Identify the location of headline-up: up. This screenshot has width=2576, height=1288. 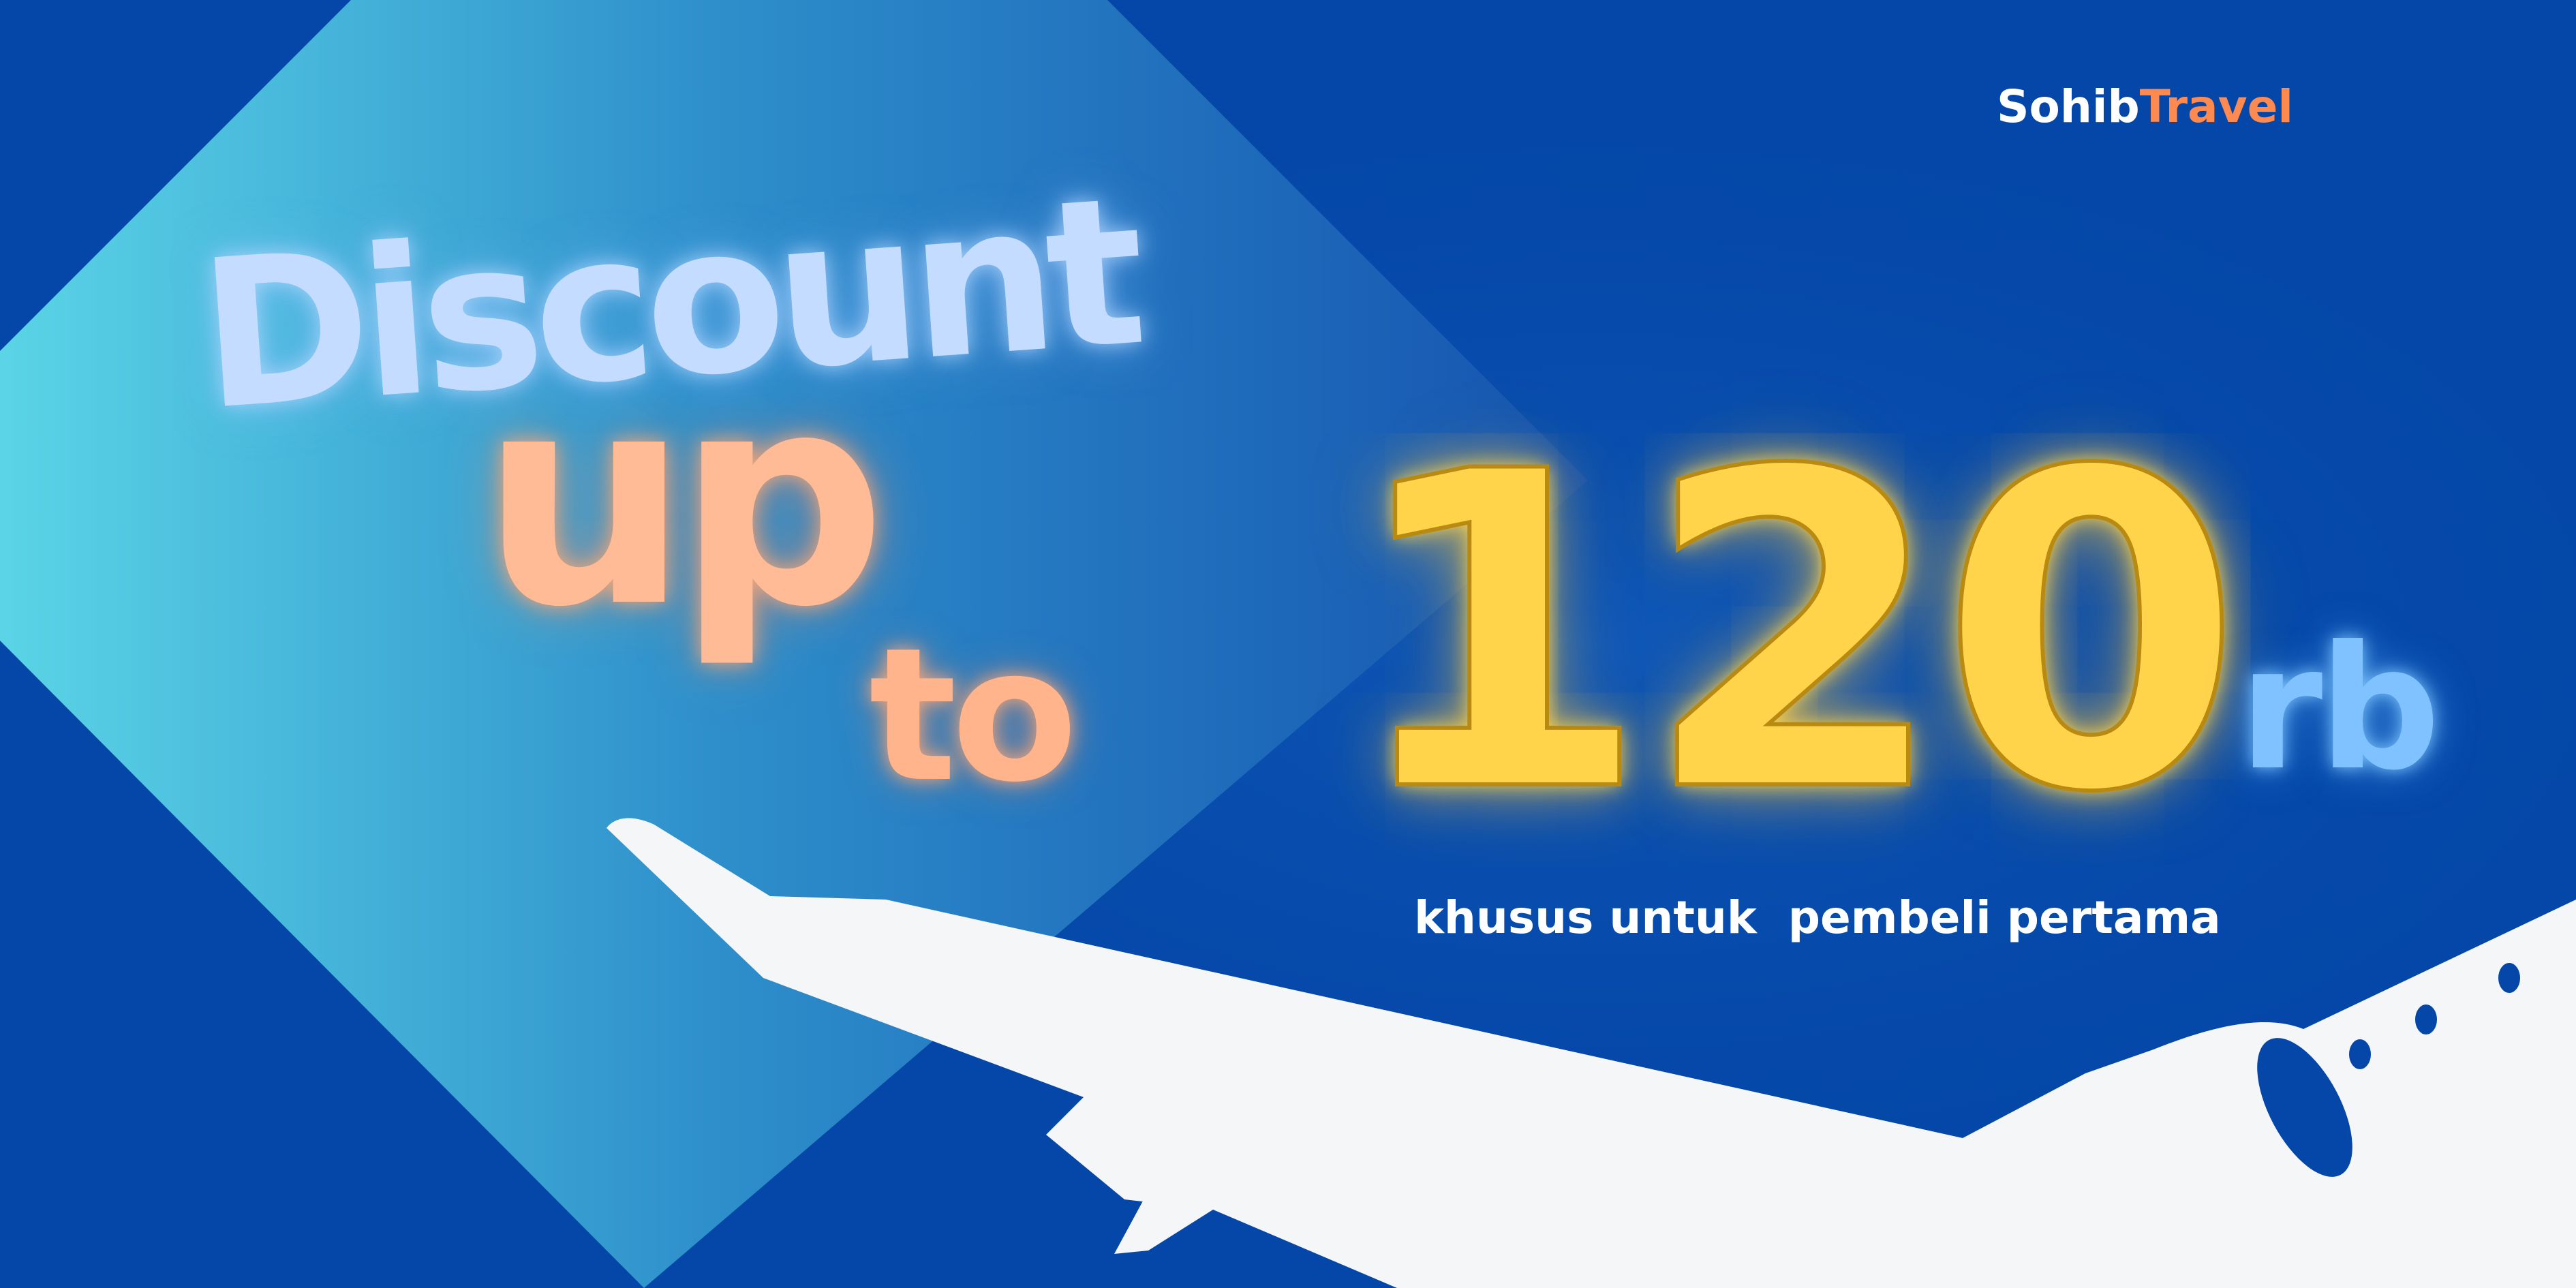
(684, 501).